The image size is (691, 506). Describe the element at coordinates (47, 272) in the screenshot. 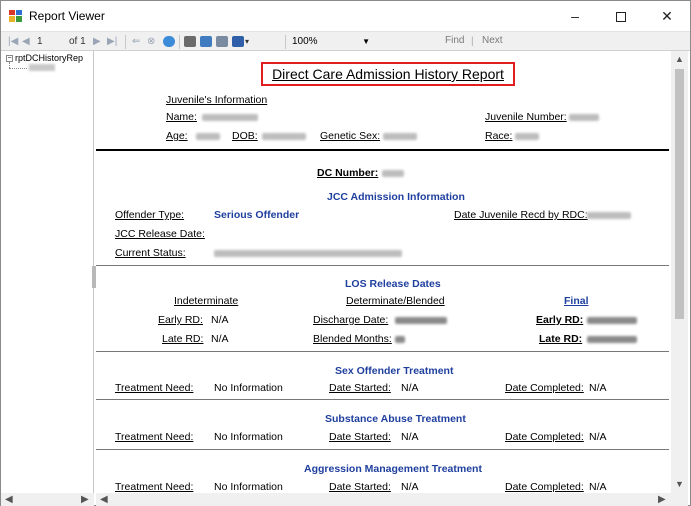

I see `document-map: − rptDCHistoryRep` at that location.